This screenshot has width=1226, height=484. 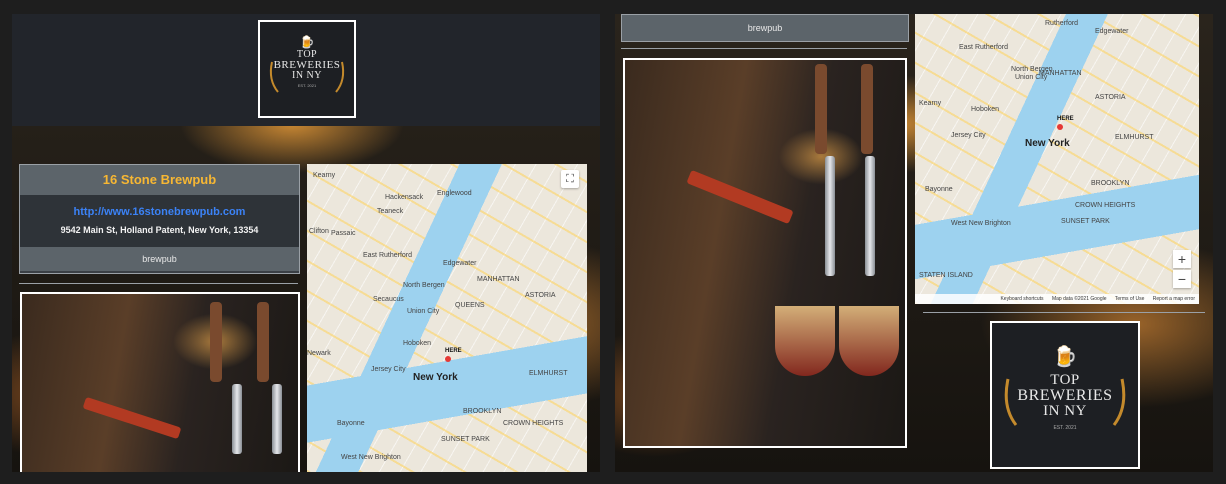 I want to click on map-label: Englewood, so click(x=454, y=193).